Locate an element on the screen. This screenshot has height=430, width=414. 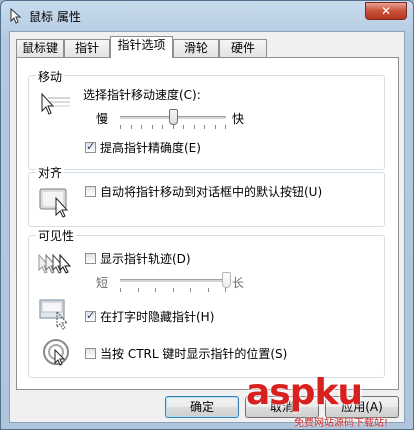
close-button: ✕ is located at coordinates (386, 11).